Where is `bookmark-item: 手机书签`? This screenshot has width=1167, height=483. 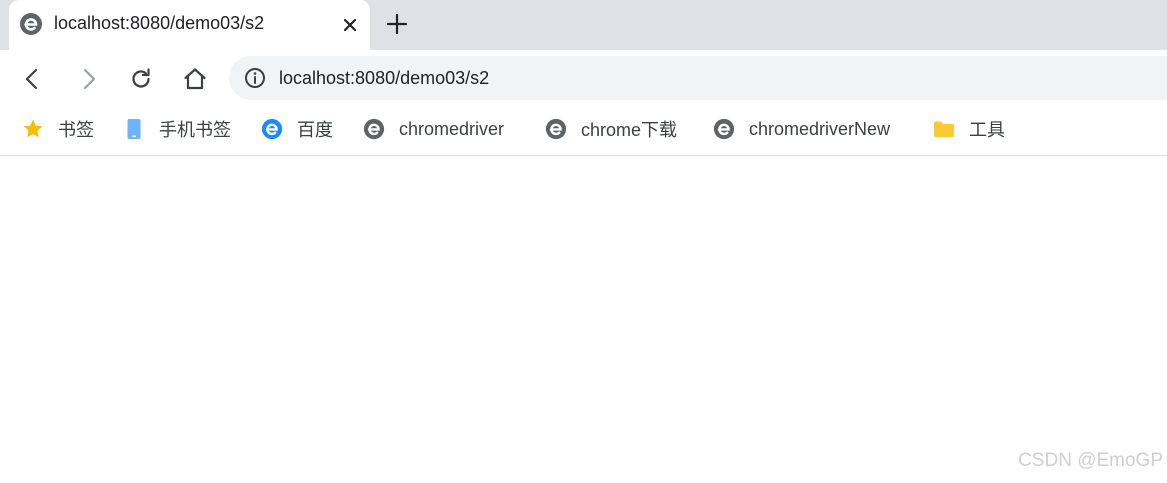 bookmark-item: 手机书签 is located at coordinates (177, 129).